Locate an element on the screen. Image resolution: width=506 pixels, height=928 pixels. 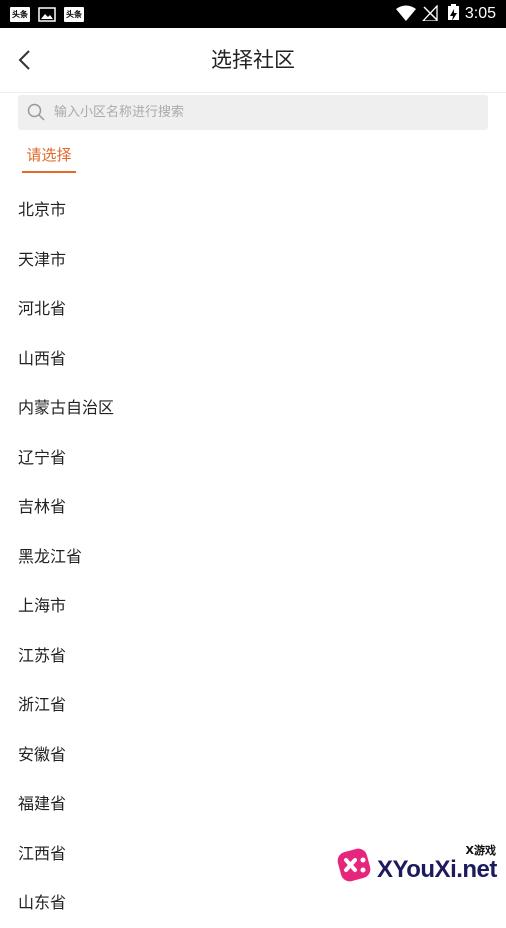
list-item-beijing: 北京市 is located at coordinates (253, 210).